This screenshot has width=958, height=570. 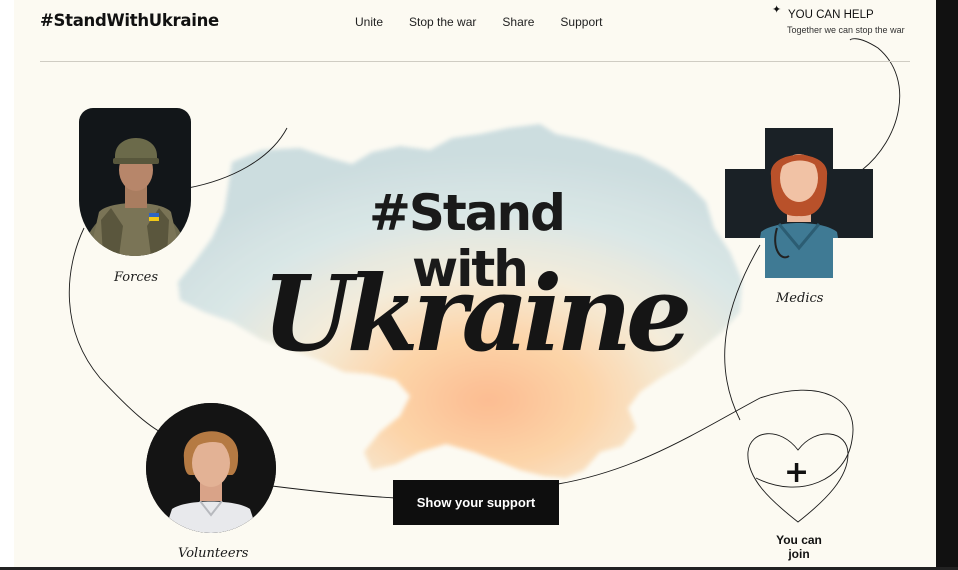 What do you see at coordinates (369, 22) in the screenshot?
I see `nav-unite: Unite` at bounding box center [369, 22].